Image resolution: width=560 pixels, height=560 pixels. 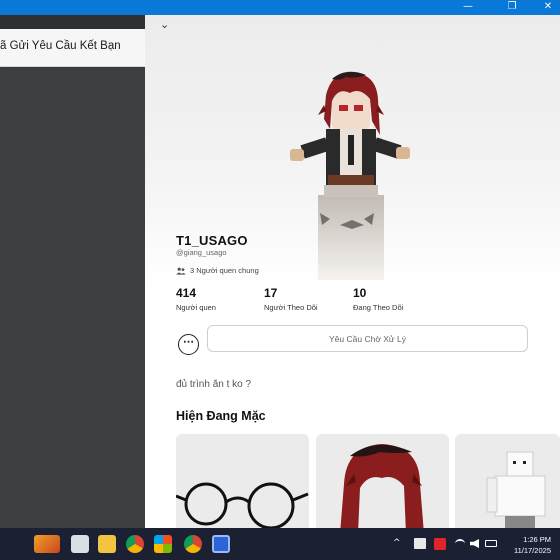 I want to click on toast-text: ã Gửi Yêu Cầu Kết Bạn, so click(x=60, y=46).